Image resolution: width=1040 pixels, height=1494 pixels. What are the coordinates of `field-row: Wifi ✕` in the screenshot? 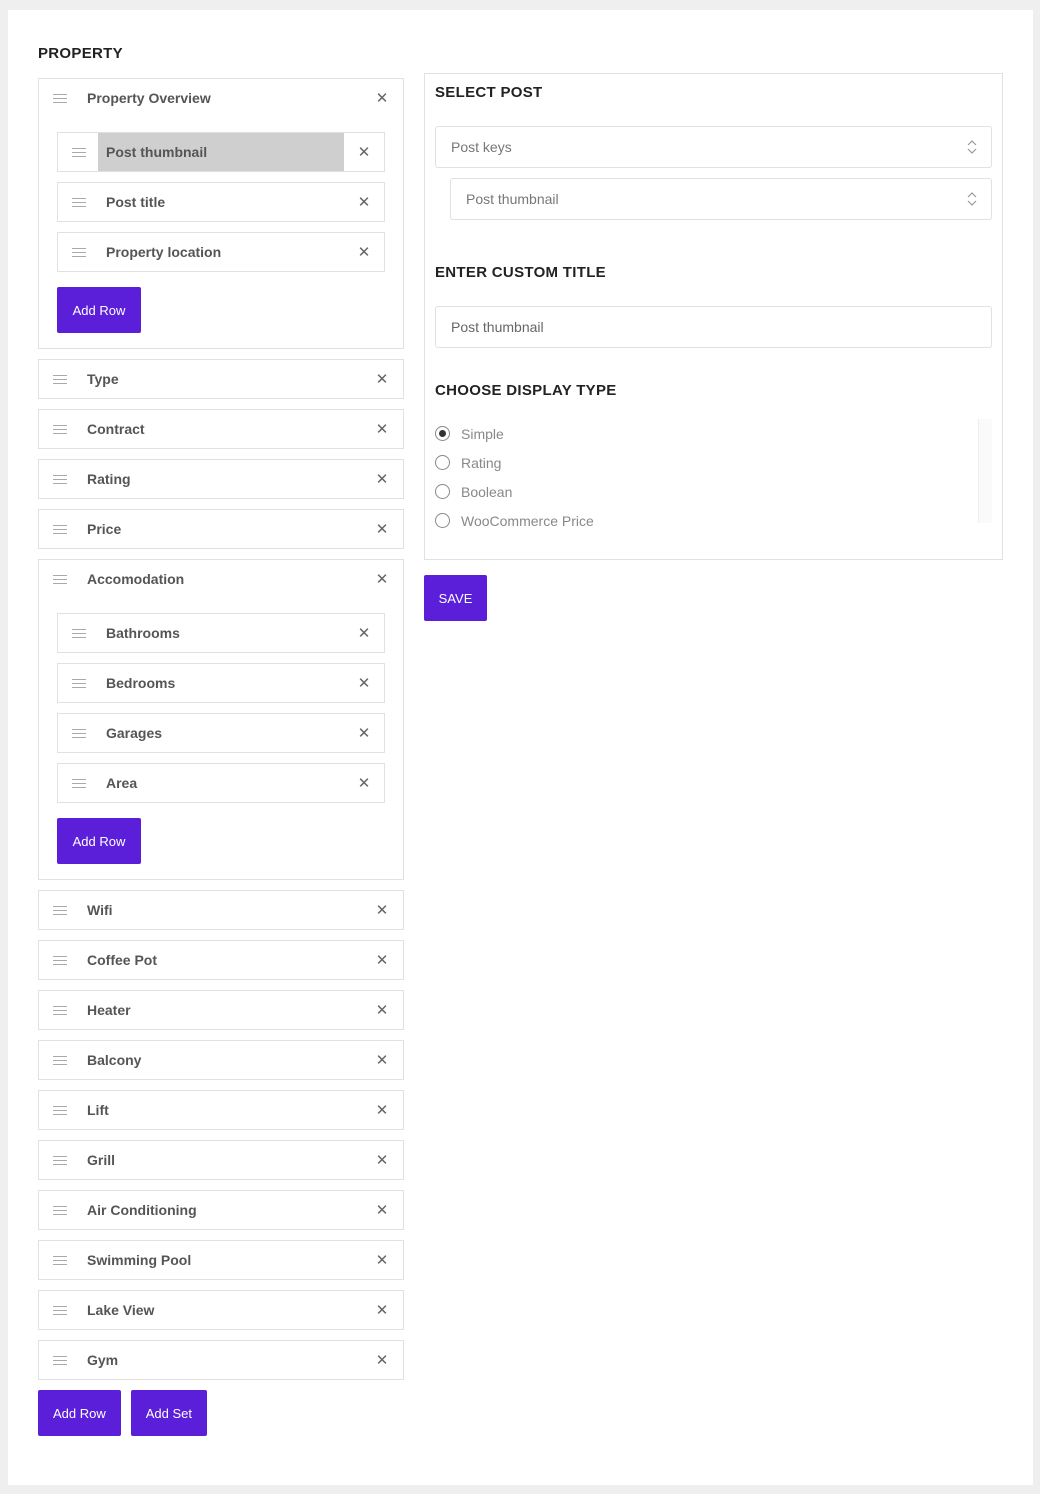 It's located at (221, 910).